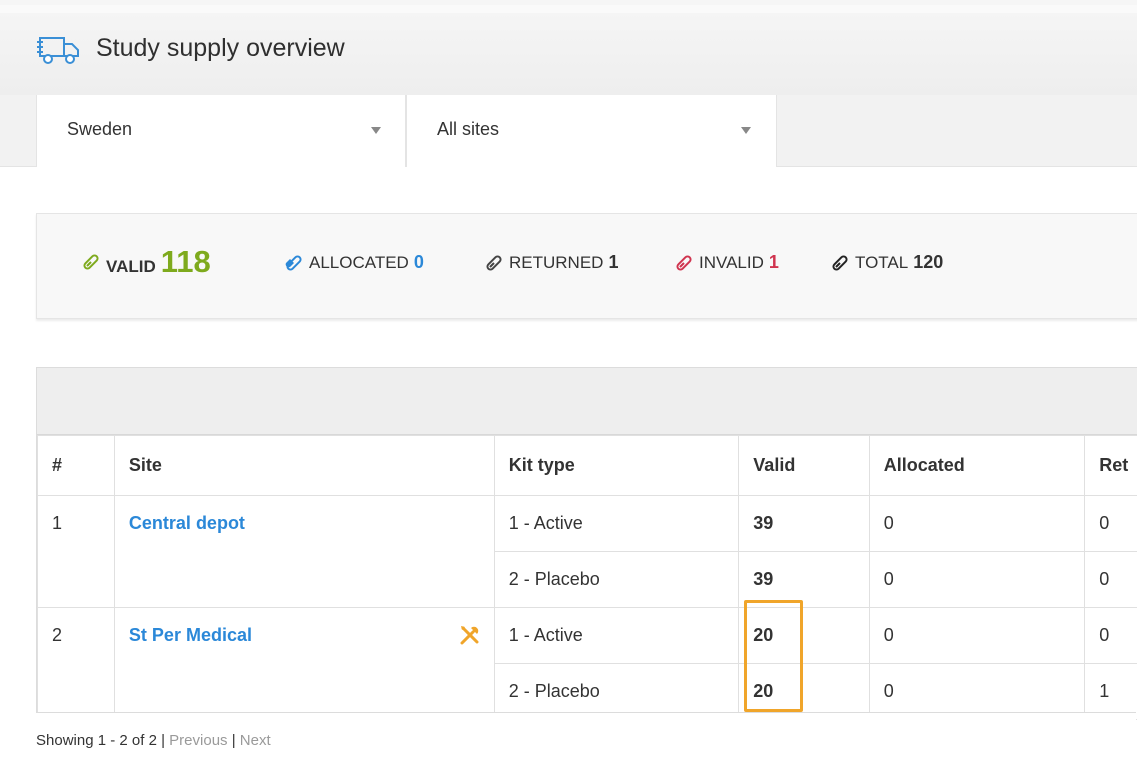 This screenshot has height=761, width=1137. Describe the element at coordinates (468, 129) in the screenshot. I see `site-select-value: All sites` at that location.